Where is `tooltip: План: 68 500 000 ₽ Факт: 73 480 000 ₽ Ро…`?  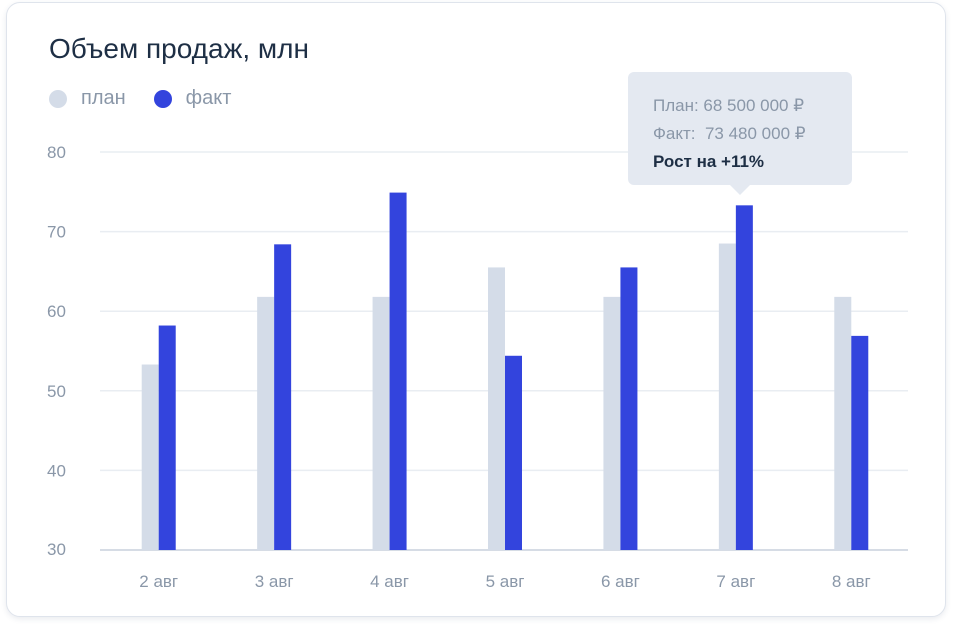
tooltip: План: 68 500 000 ₽ Факт: 73 480 000 ₽ Ро… is located at coordinates (740, 128).